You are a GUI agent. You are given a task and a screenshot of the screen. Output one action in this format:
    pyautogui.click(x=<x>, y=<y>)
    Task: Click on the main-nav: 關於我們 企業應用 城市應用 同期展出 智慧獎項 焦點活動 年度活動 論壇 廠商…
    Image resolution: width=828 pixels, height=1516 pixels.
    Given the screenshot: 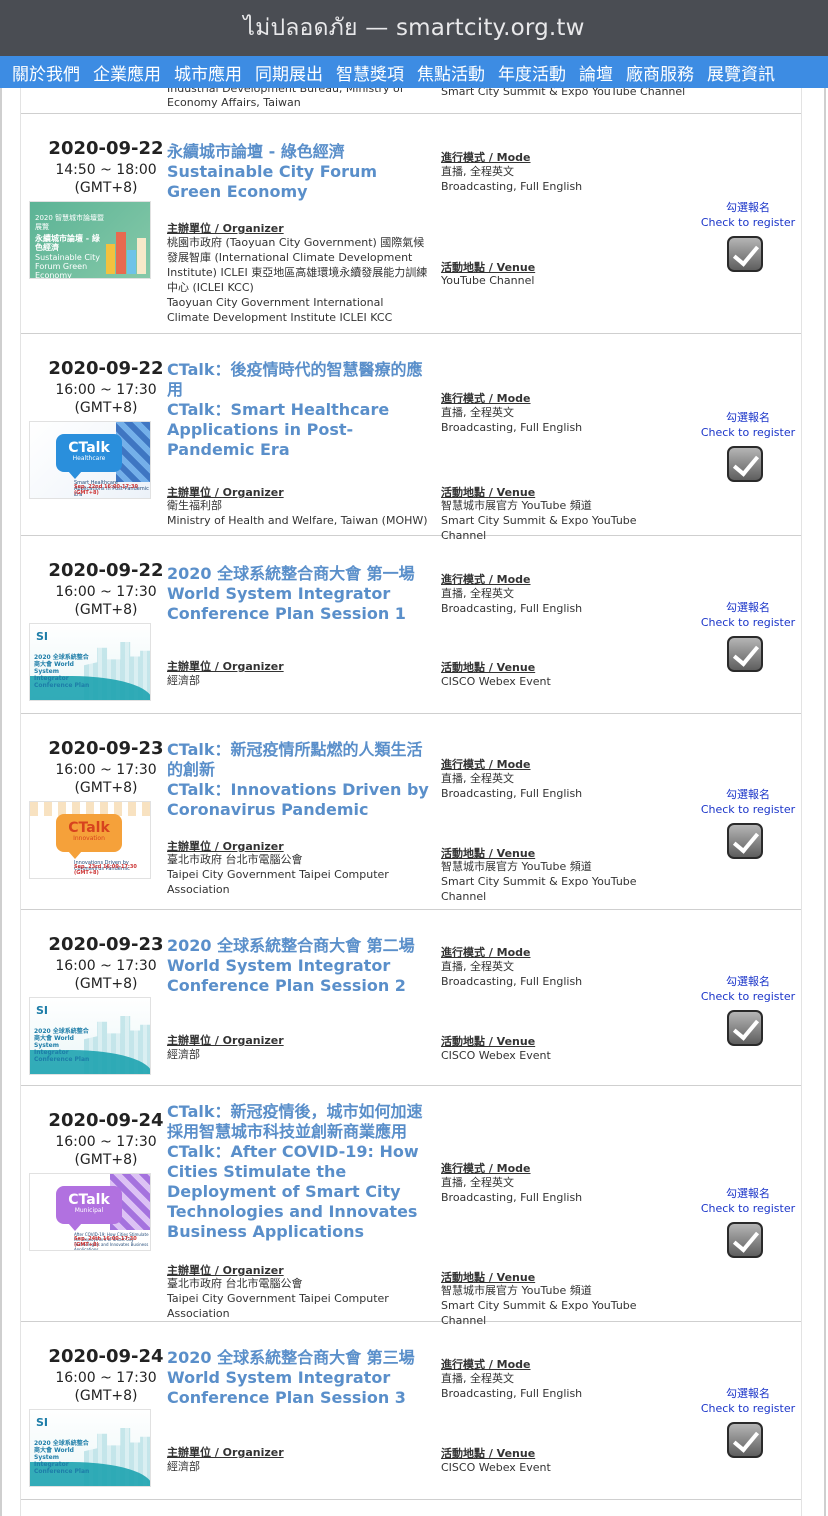 What is the action you would take?
    pyautogui.click(x=414, y=72)
    